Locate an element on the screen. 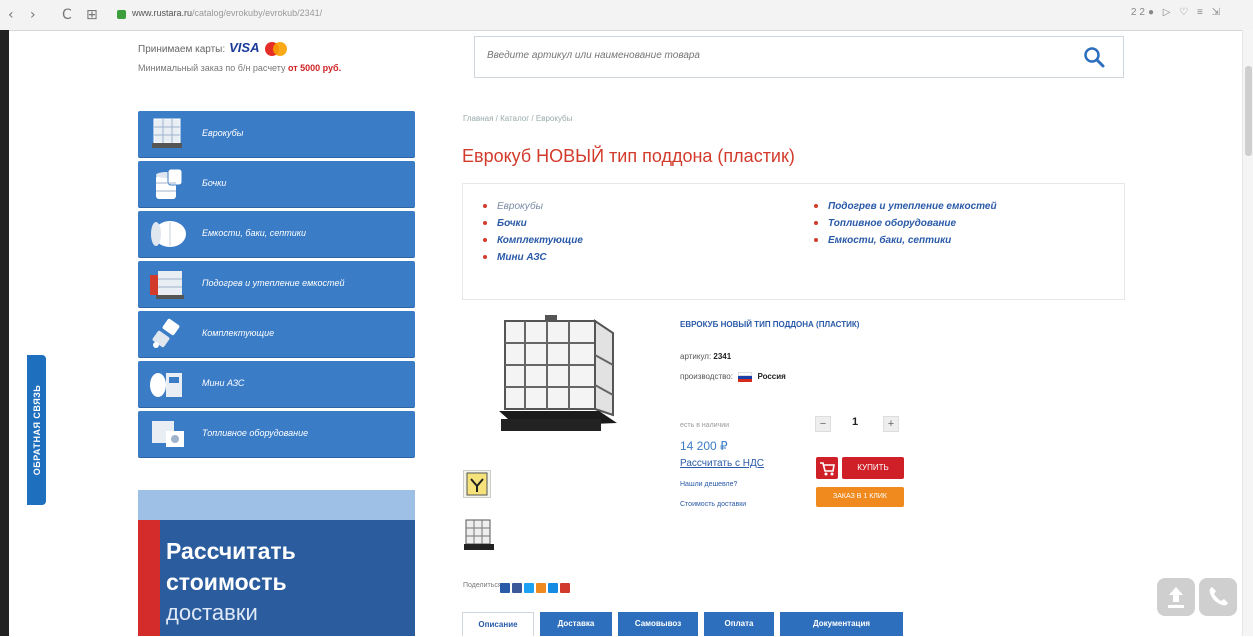 This screenshot has height=637, width=1253. min-order-text: Минимальный заказ по б/н расчету is located at coordinates (213, 68).